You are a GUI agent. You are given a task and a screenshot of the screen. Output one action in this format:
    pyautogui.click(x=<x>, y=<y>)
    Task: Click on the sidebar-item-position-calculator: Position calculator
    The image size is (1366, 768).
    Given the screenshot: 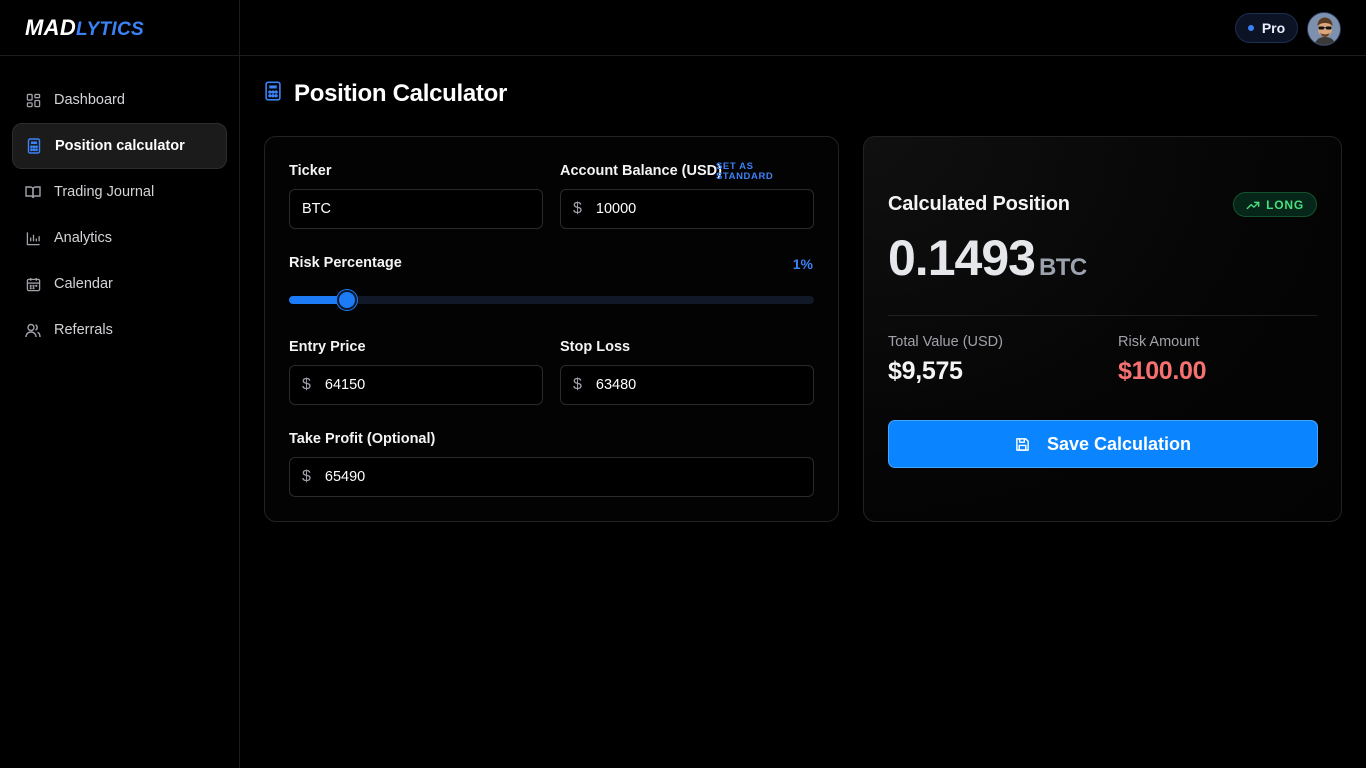 What is the action you would take?
    pyautogui.click(x=119, y=146)
    